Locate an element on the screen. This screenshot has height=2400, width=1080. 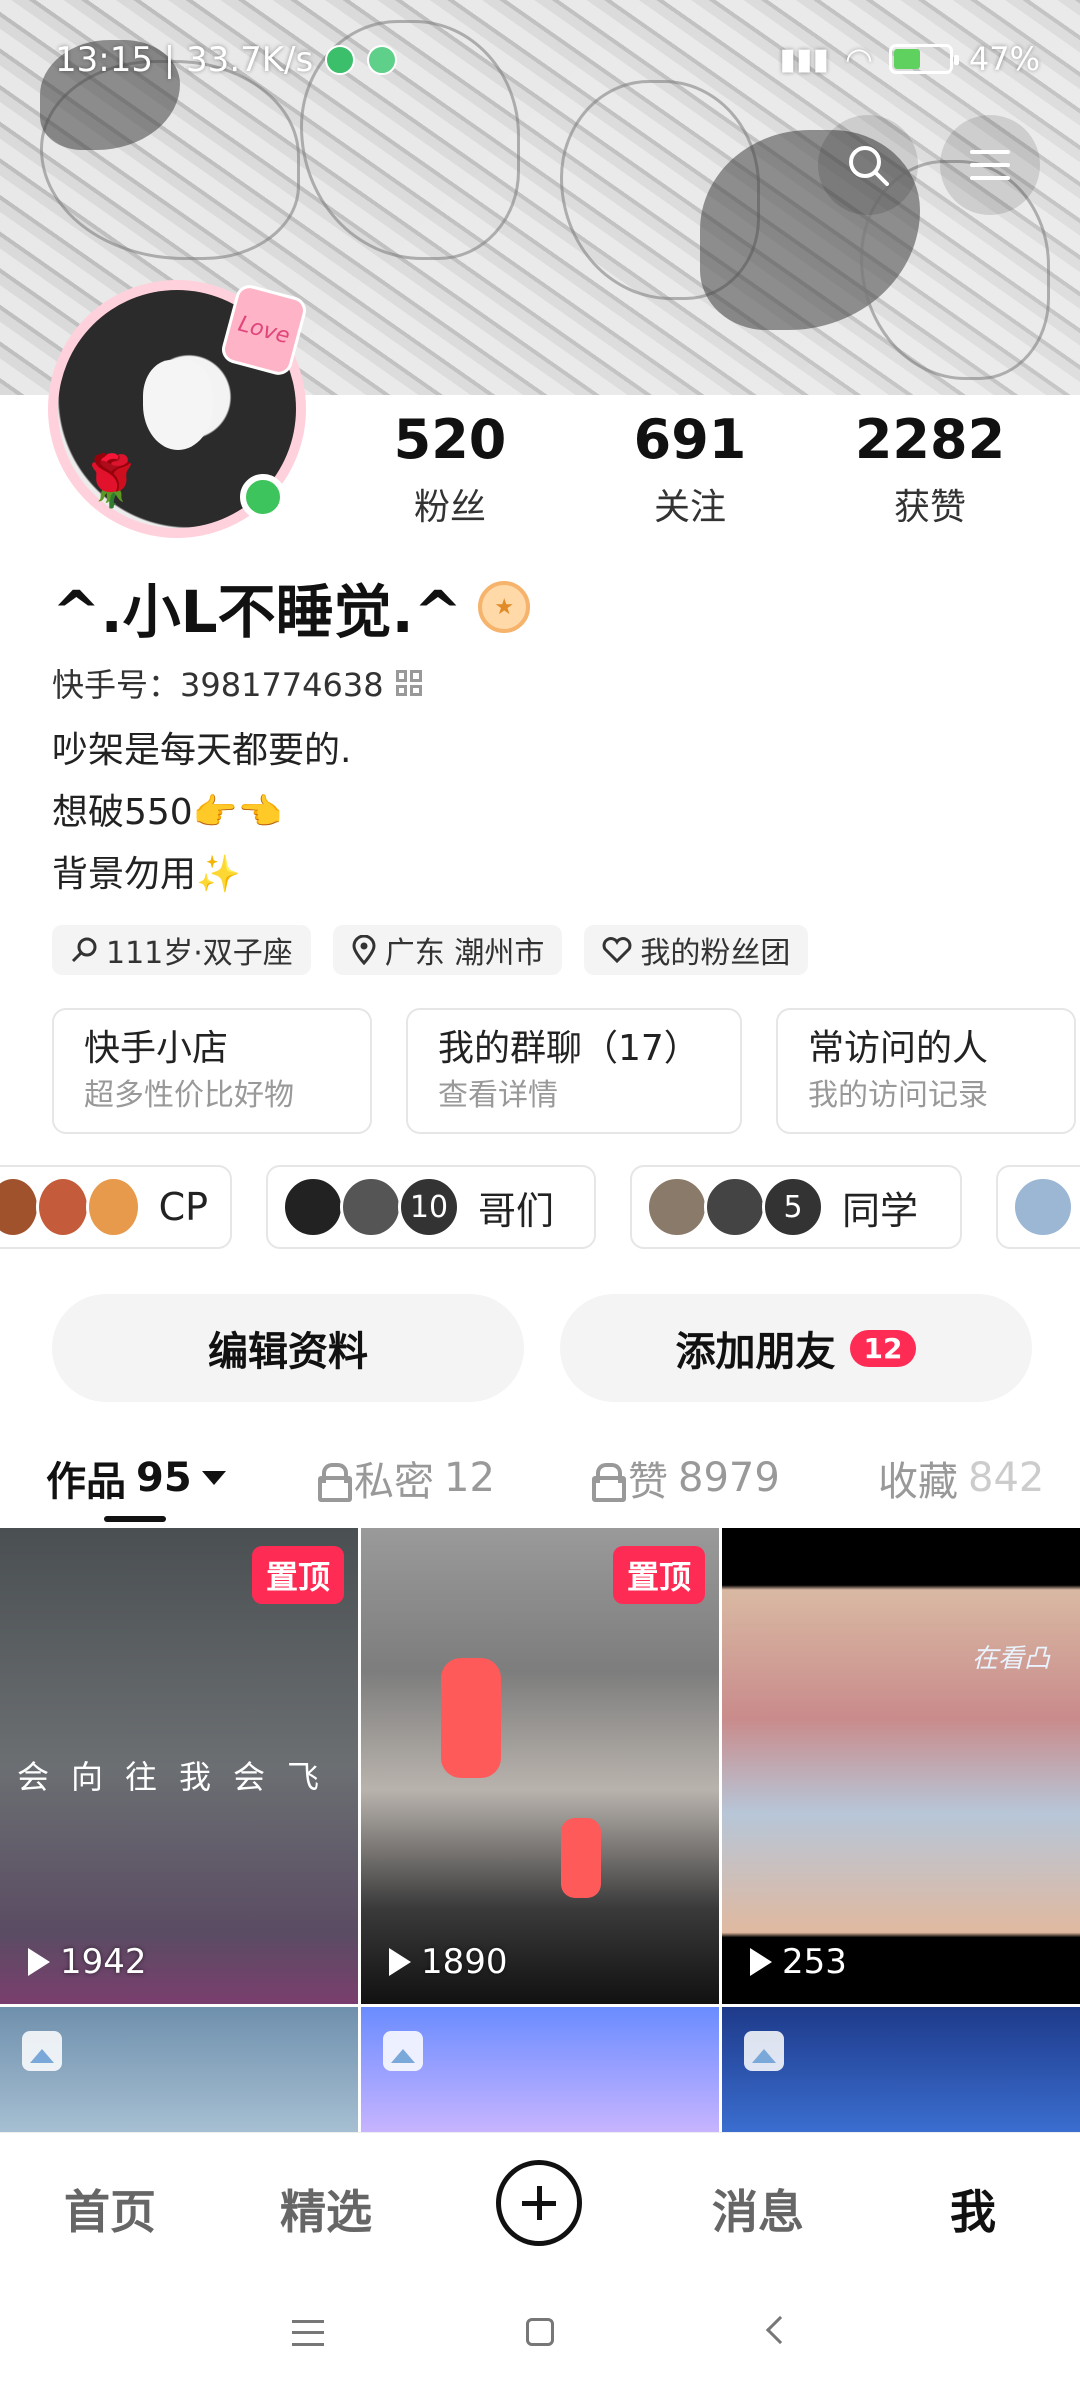
tab-label: 收藏 is located at coordinates (918, 1482).